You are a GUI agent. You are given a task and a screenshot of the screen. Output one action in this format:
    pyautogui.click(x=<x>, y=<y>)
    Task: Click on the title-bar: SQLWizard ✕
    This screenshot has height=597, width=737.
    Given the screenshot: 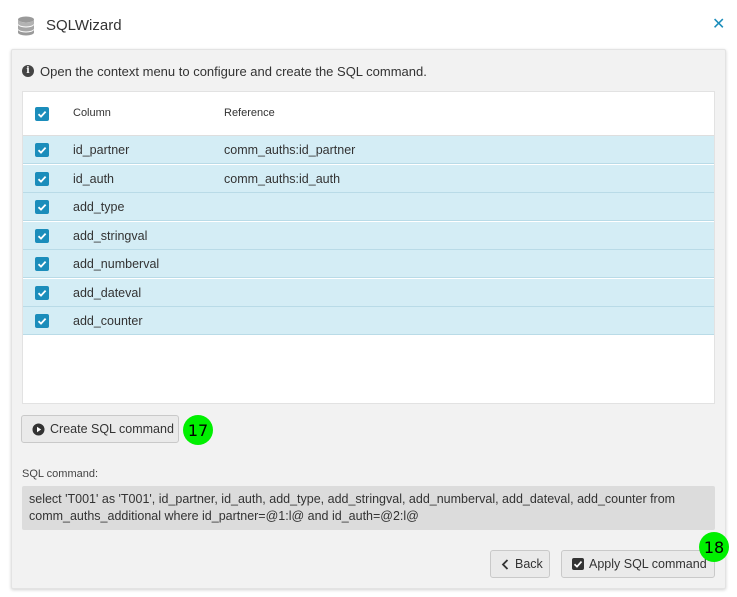 What is the action you would take?
    pyautogui.click(x=368, y=25)
    